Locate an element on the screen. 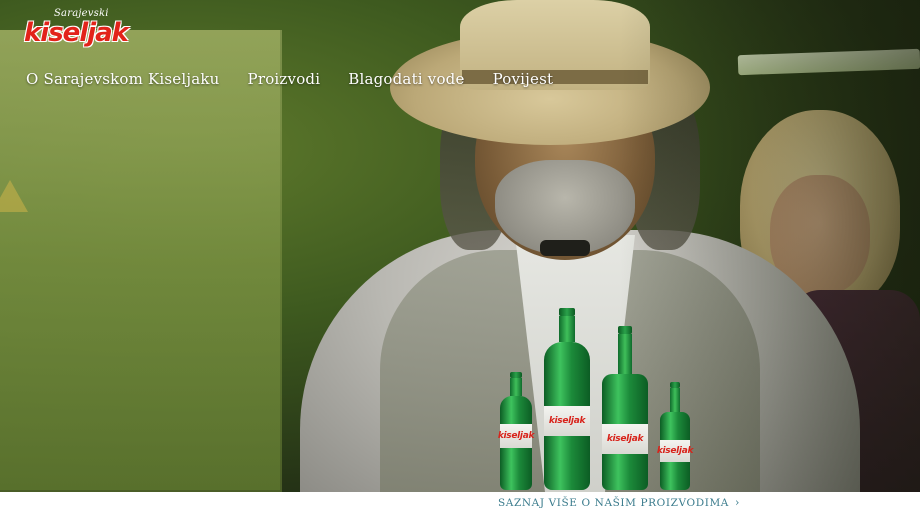  logo-wordmark: kiseljak is located at coordinates (76, 33).